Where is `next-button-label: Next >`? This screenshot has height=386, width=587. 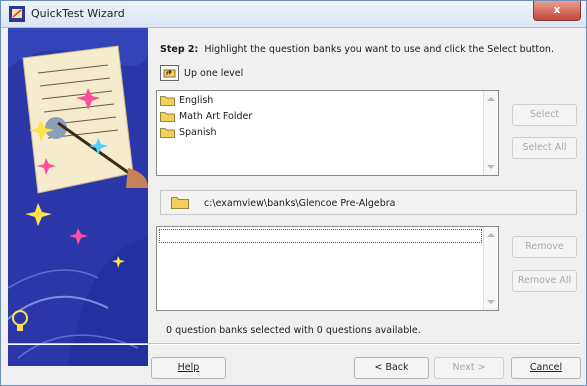 next-button-label: Next > is located at coordinates (469, 367).